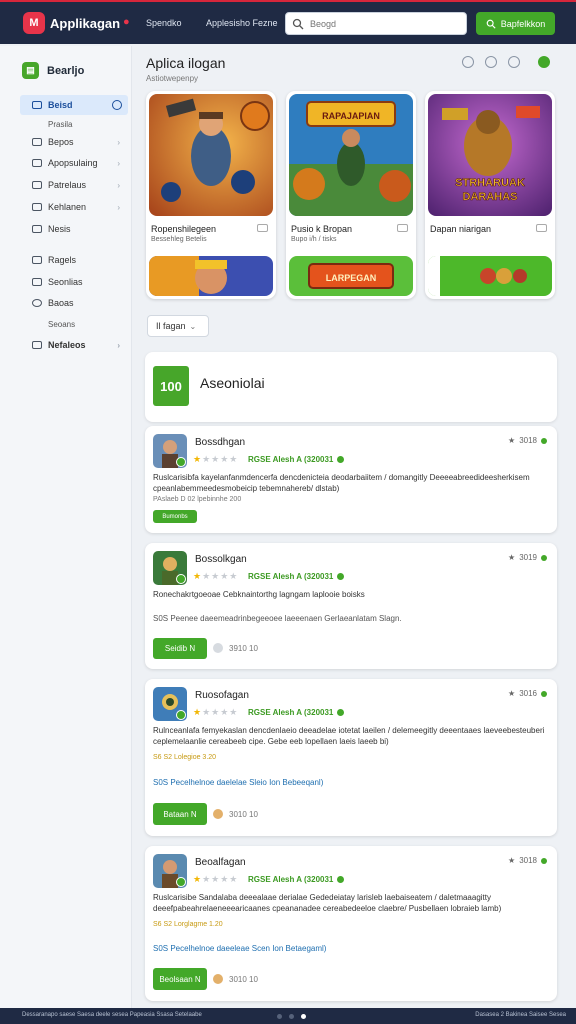 The width and height of the screenshot is (576, 1024). I want to click on game-logo-text: DARAHAS, so click(490, 197).